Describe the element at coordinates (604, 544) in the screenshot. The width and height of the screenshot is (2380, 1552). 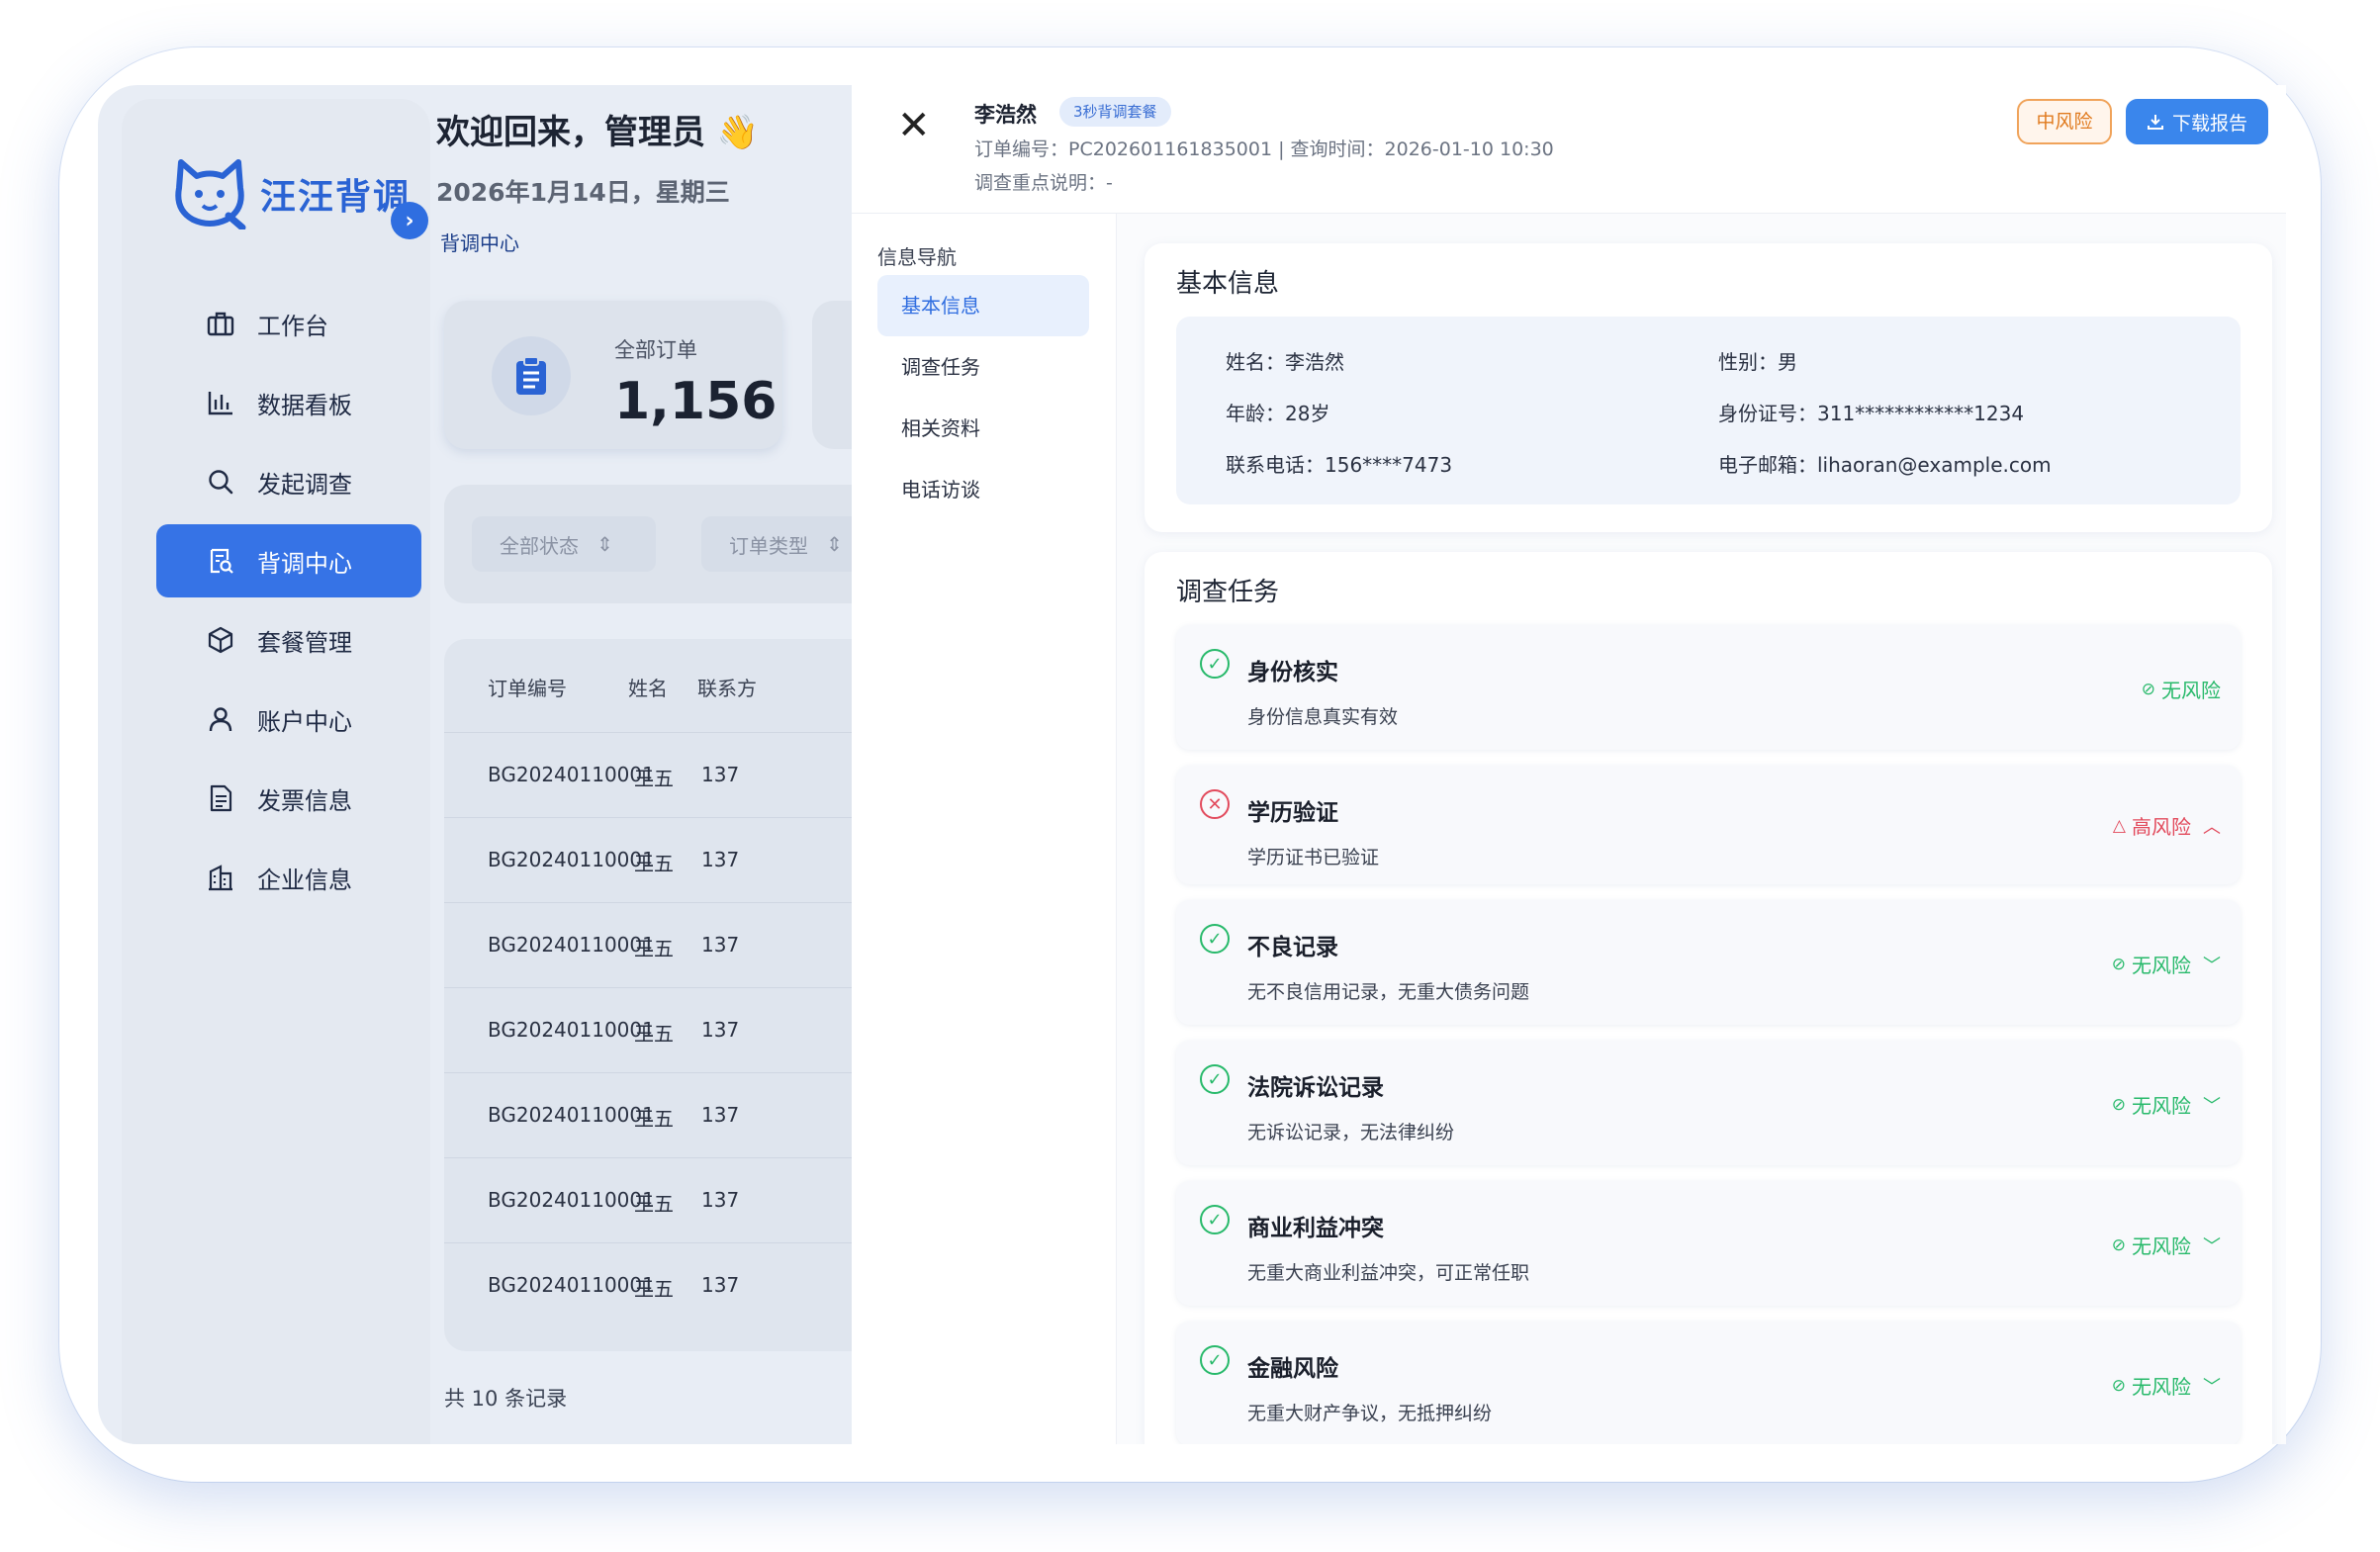
I see `sort-arrows-icon: ⇕` at that location.